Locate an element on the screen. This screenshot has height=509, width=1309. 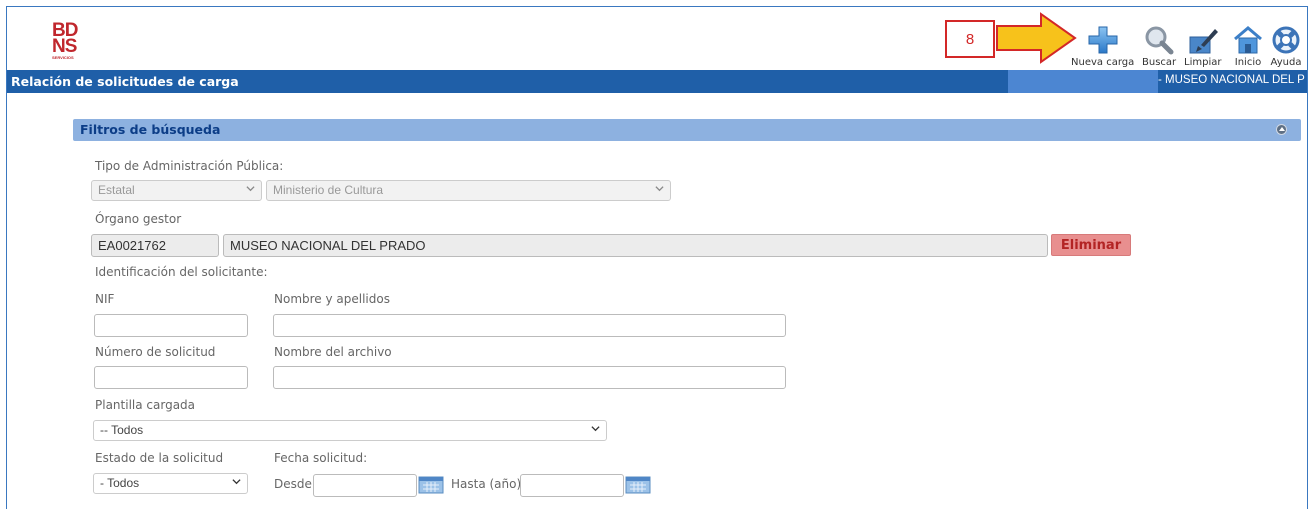
status-value: - Todos is located at coordinates (120, 483).